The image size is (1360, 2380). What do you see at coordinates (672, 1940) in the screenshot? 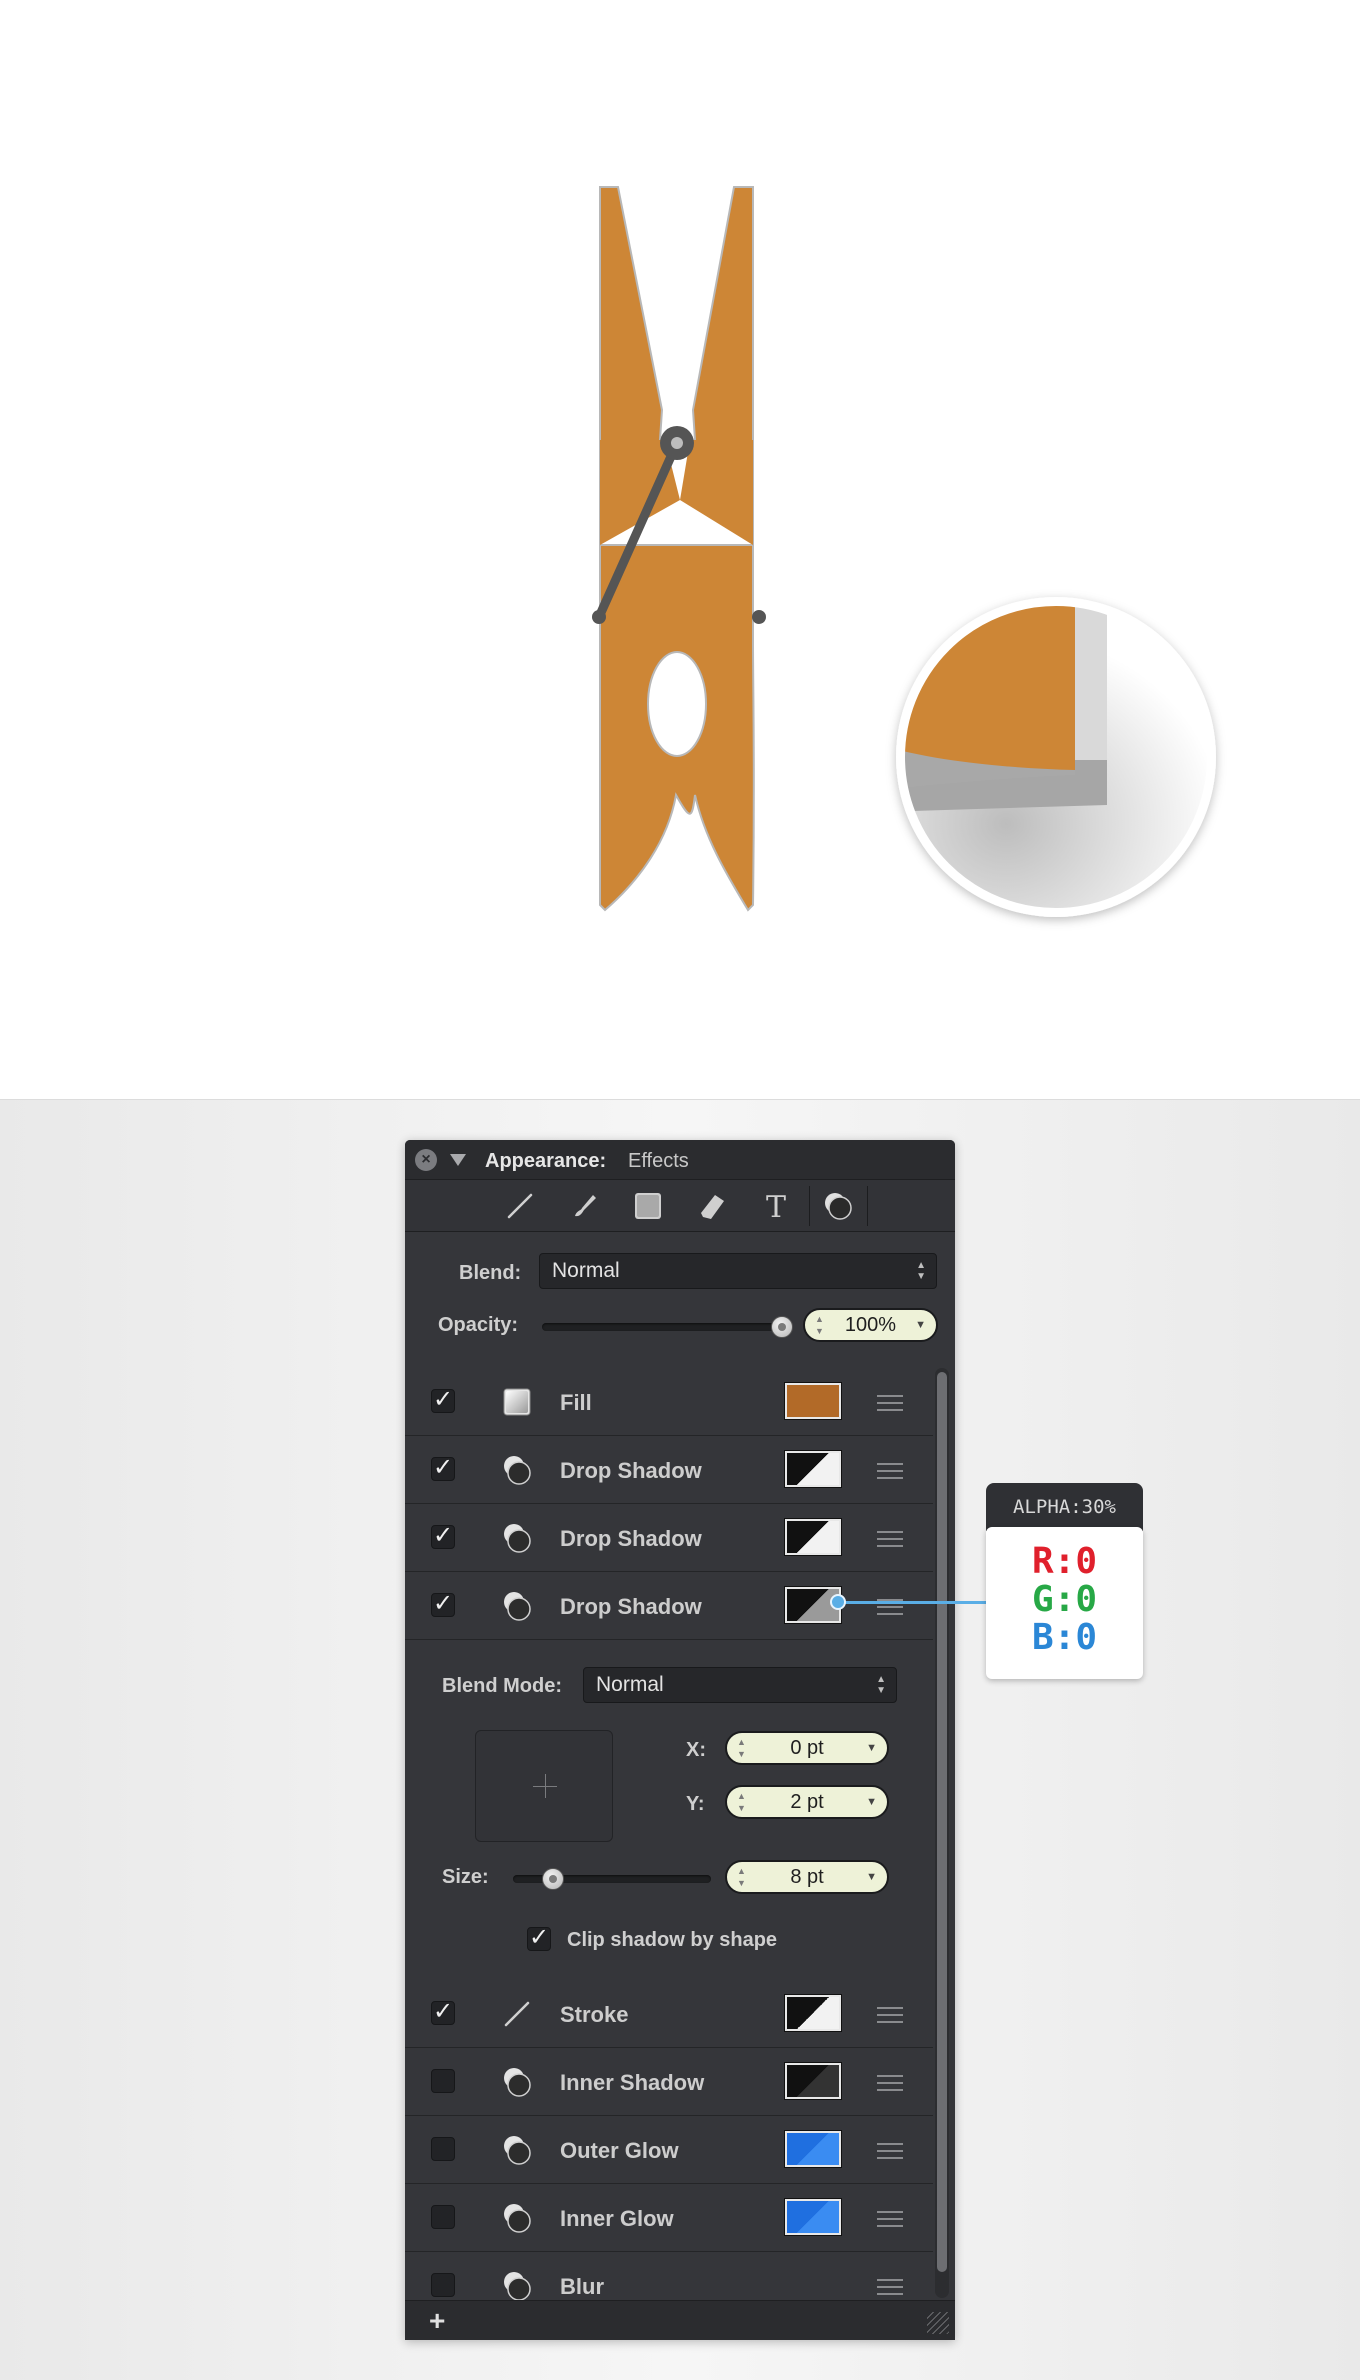
I see `clip-shadow-label: Clip shadow by shape` at bounding box center [672, 1940].